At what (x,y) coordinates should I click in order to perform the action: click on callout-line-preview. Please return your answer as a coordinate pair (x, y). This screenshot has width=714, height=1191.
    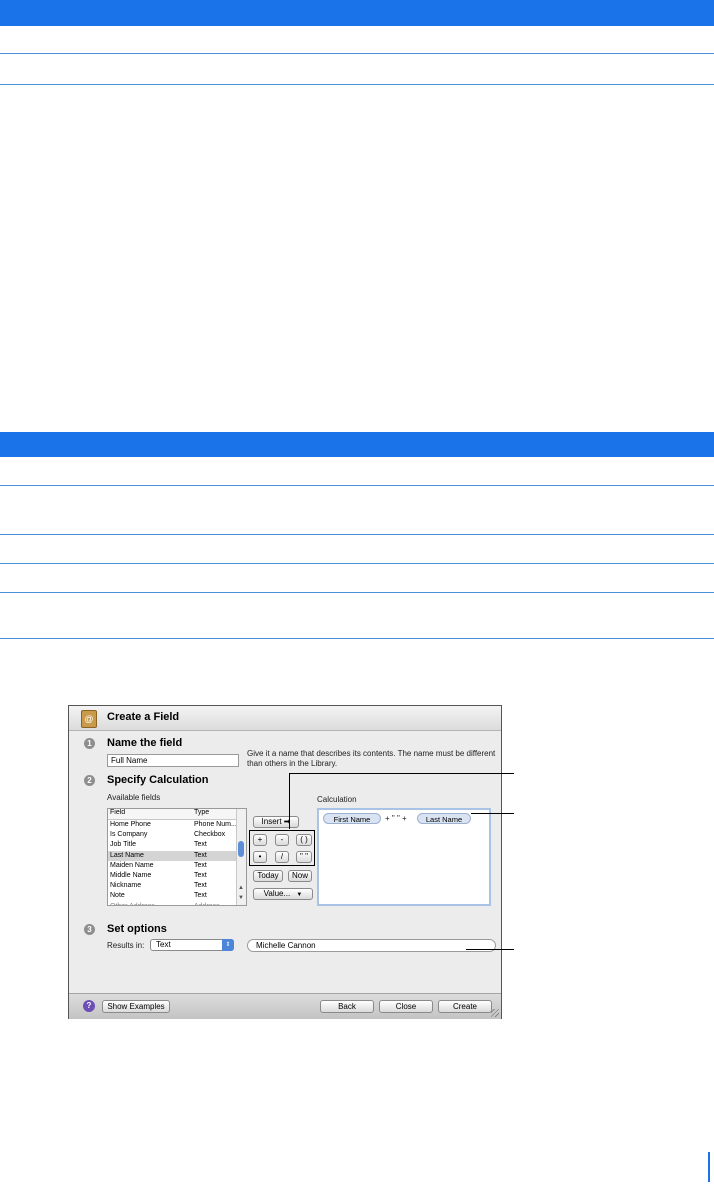
    Looking at the image, I should click on (490, 949).